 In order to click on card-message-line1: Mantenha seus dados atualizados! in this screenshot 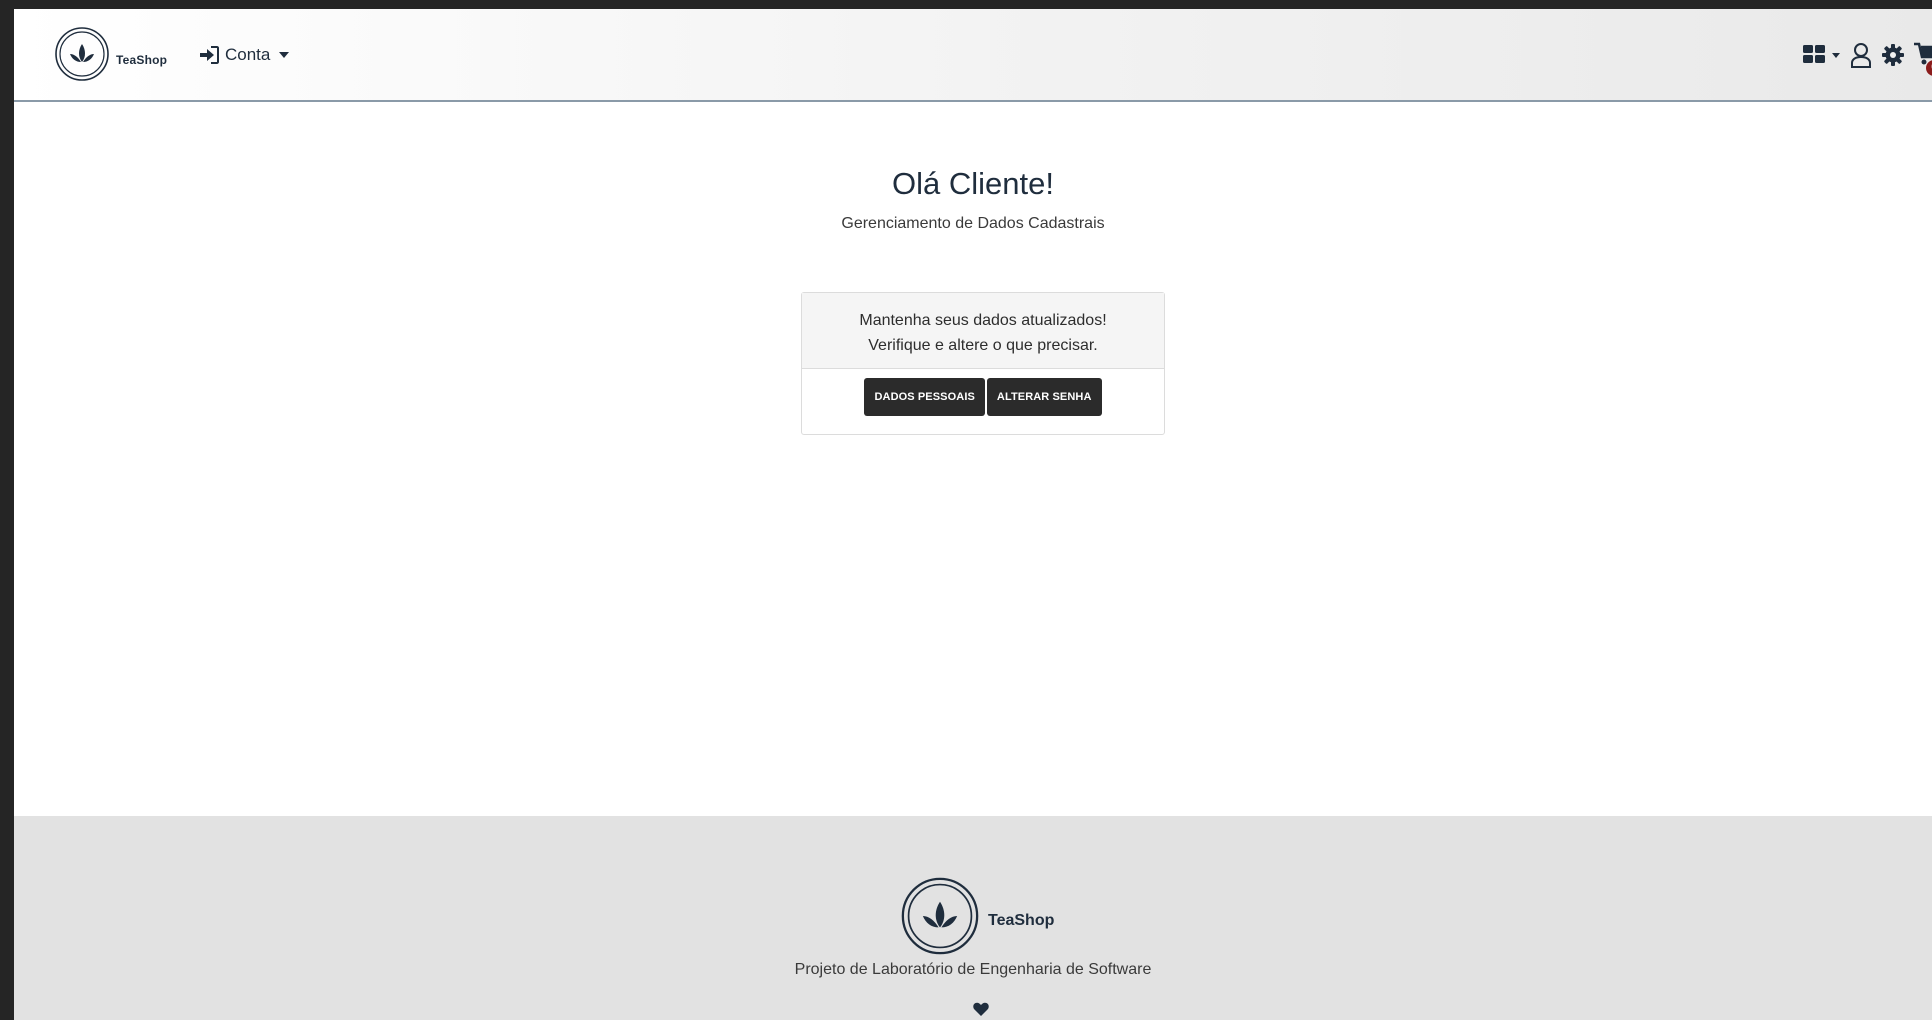, I will do `click(983, 320)`.